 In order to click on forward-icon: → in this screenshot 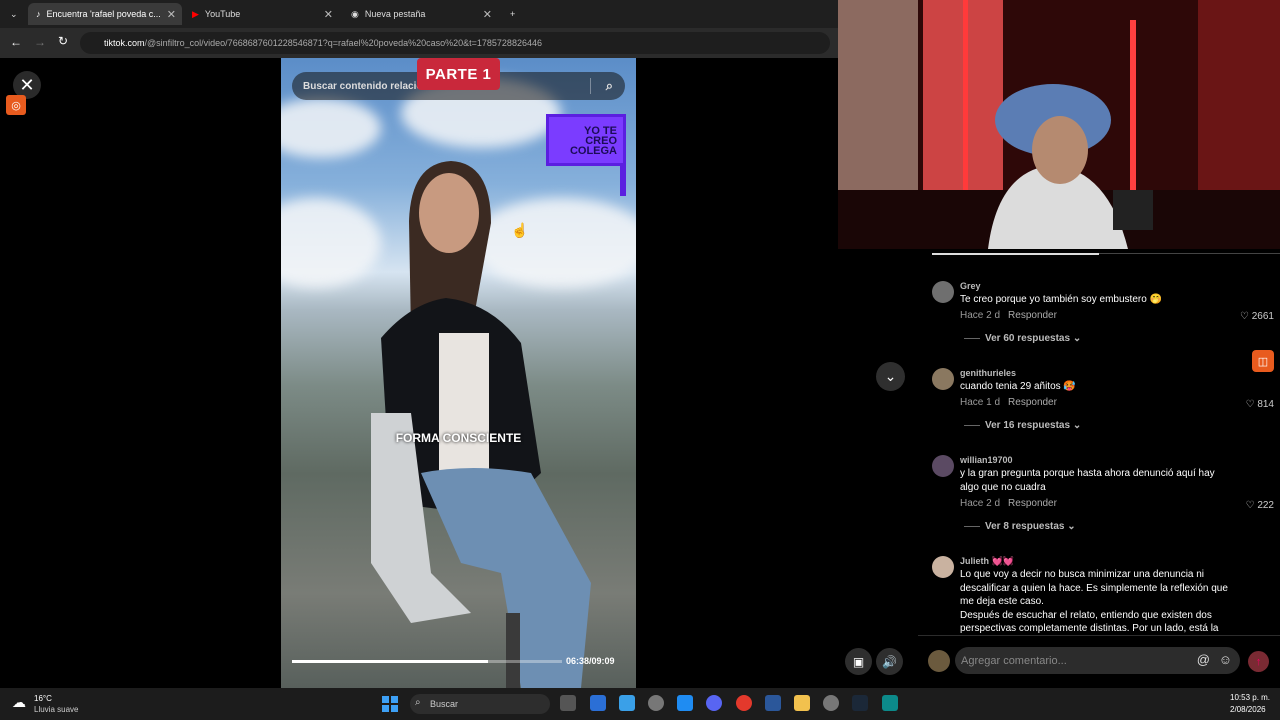, I will do `click(40, 42)`.